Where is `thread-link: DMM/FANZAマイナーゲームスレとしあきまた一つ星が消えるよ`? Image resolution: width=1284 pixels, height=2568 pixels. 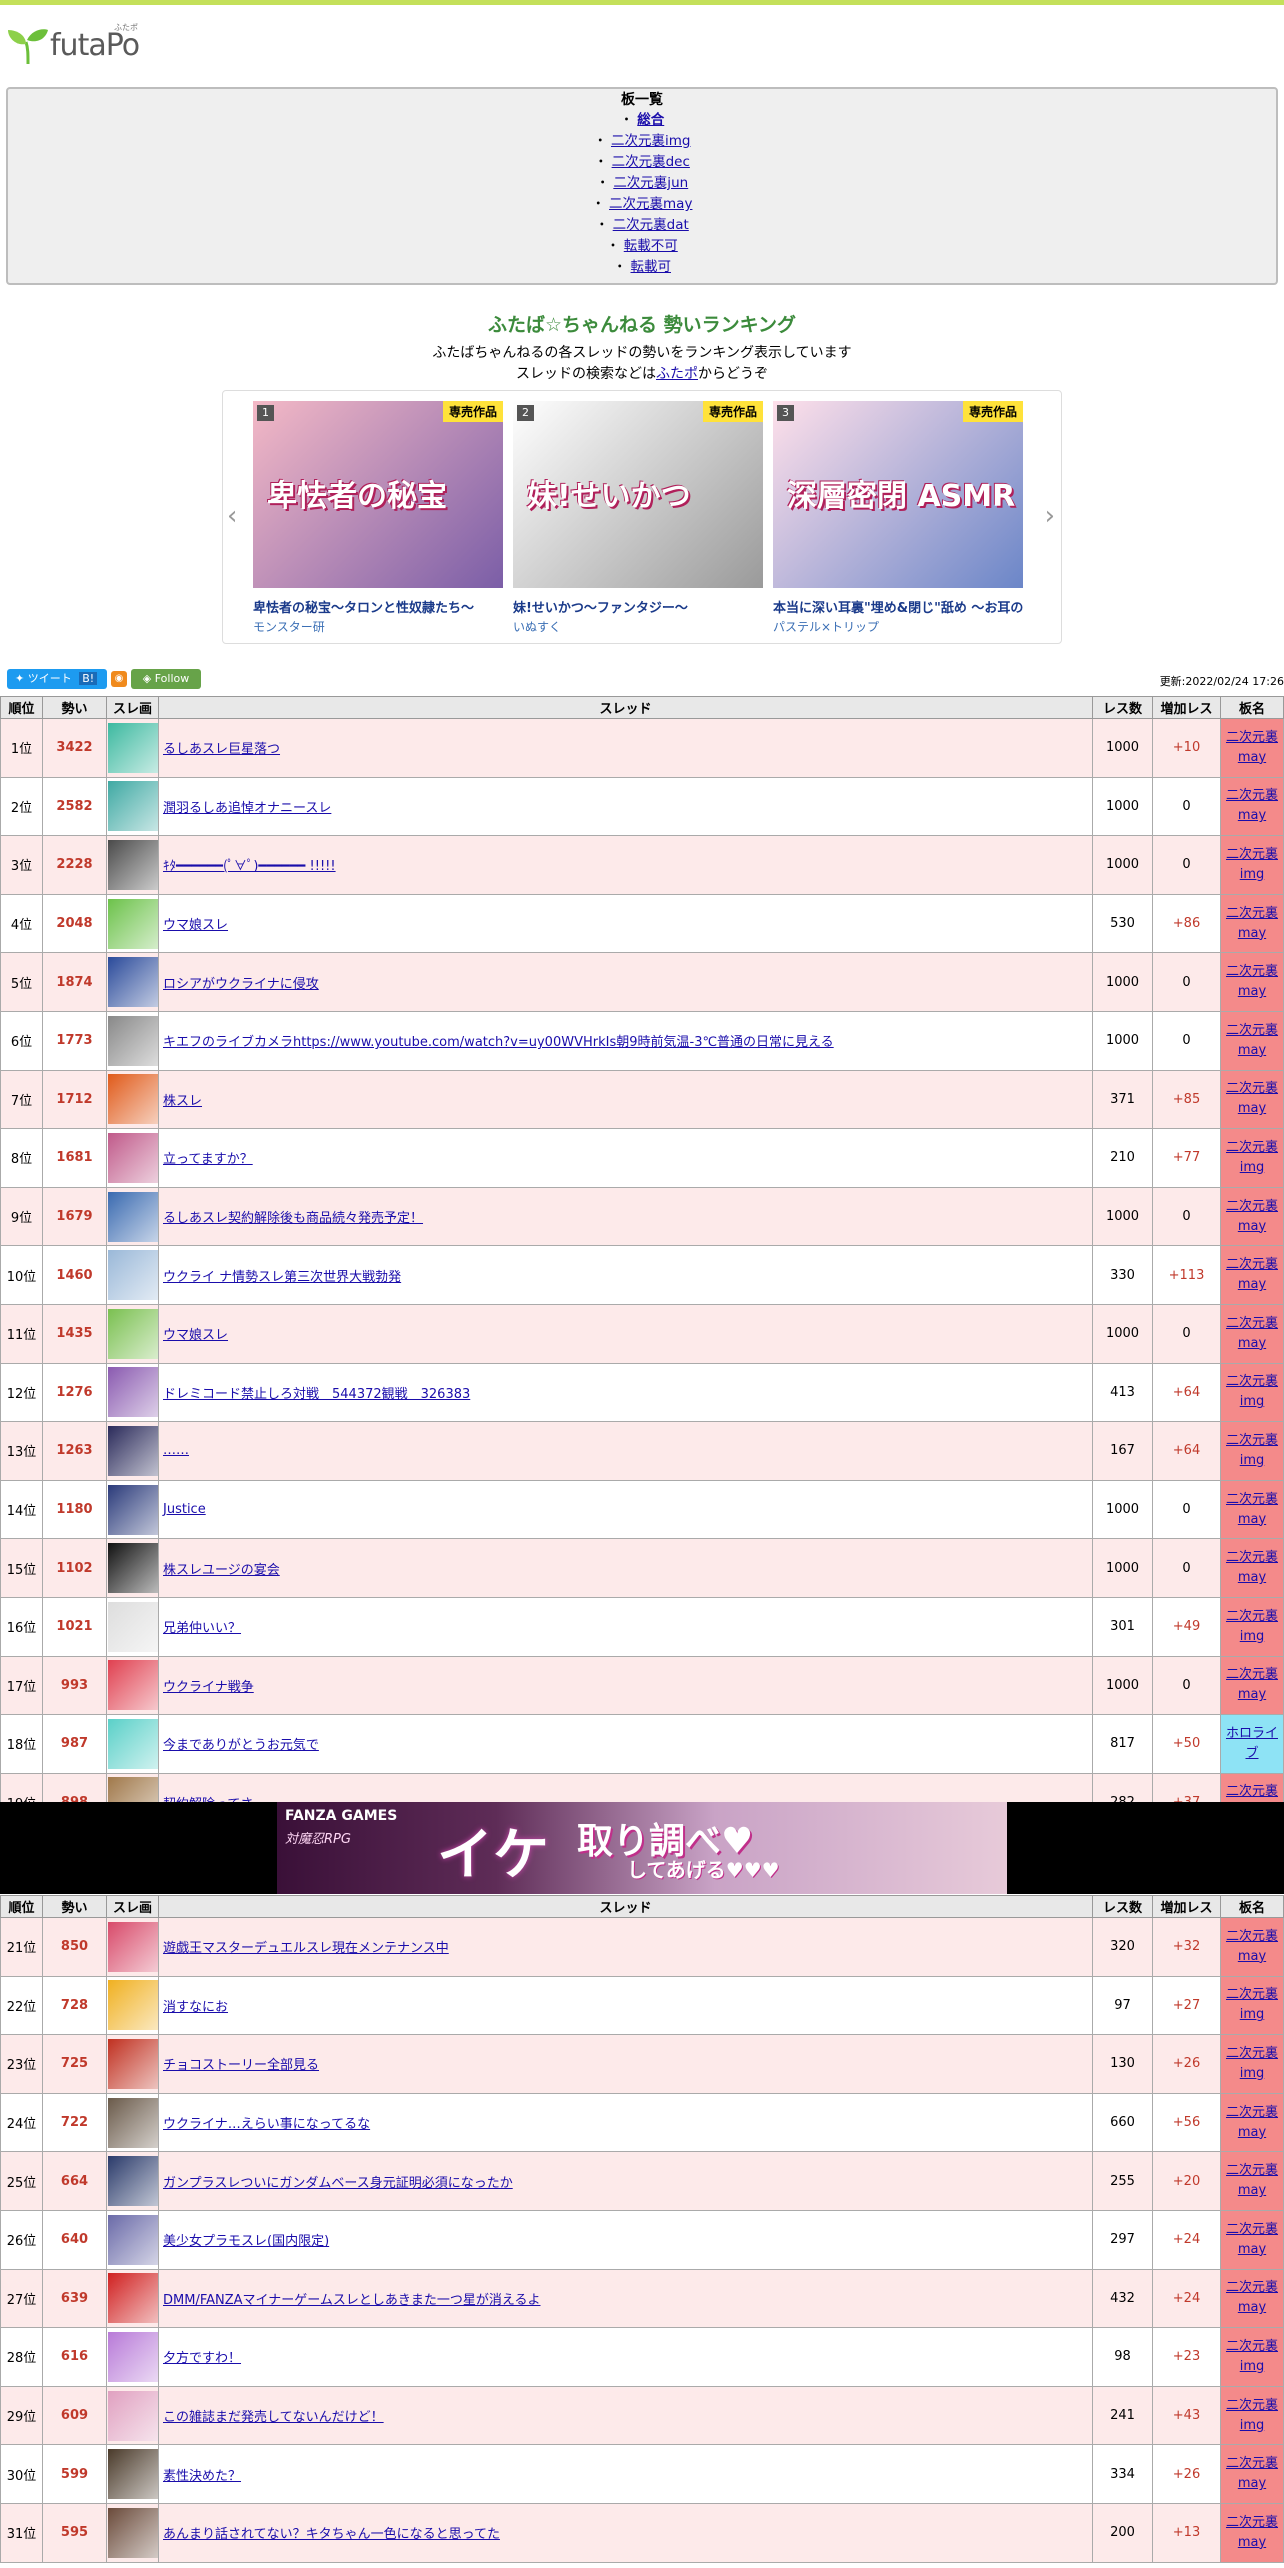
thread-link: DMM/FANZAマイナーゲームスレとしあきまた一つ星が消えるよ is located at coordinates (351, 2300).